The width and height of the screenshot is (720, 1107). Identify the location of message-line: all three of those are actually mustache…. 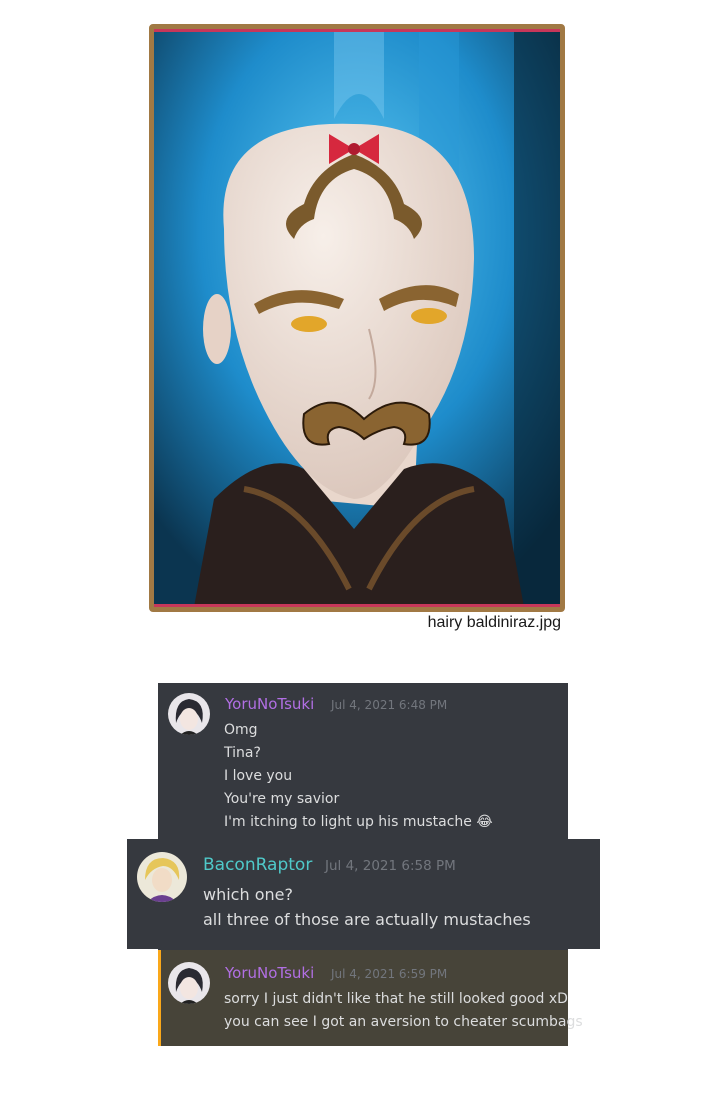
(367, 919).